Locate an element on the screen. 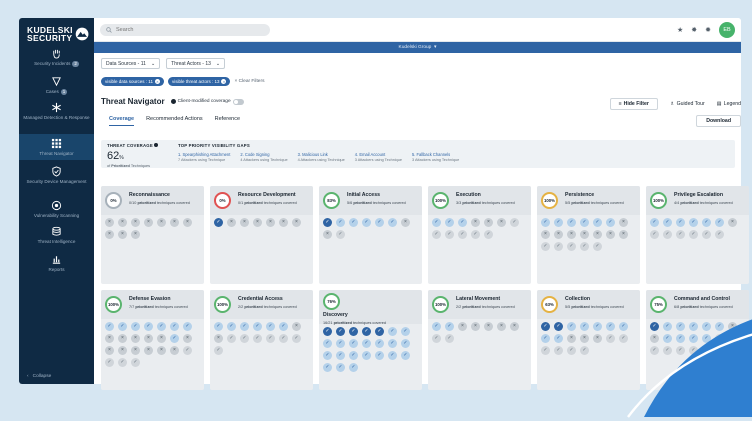  chip-data-sources: visible data sources : 11× is located at coordinates (132, 81).